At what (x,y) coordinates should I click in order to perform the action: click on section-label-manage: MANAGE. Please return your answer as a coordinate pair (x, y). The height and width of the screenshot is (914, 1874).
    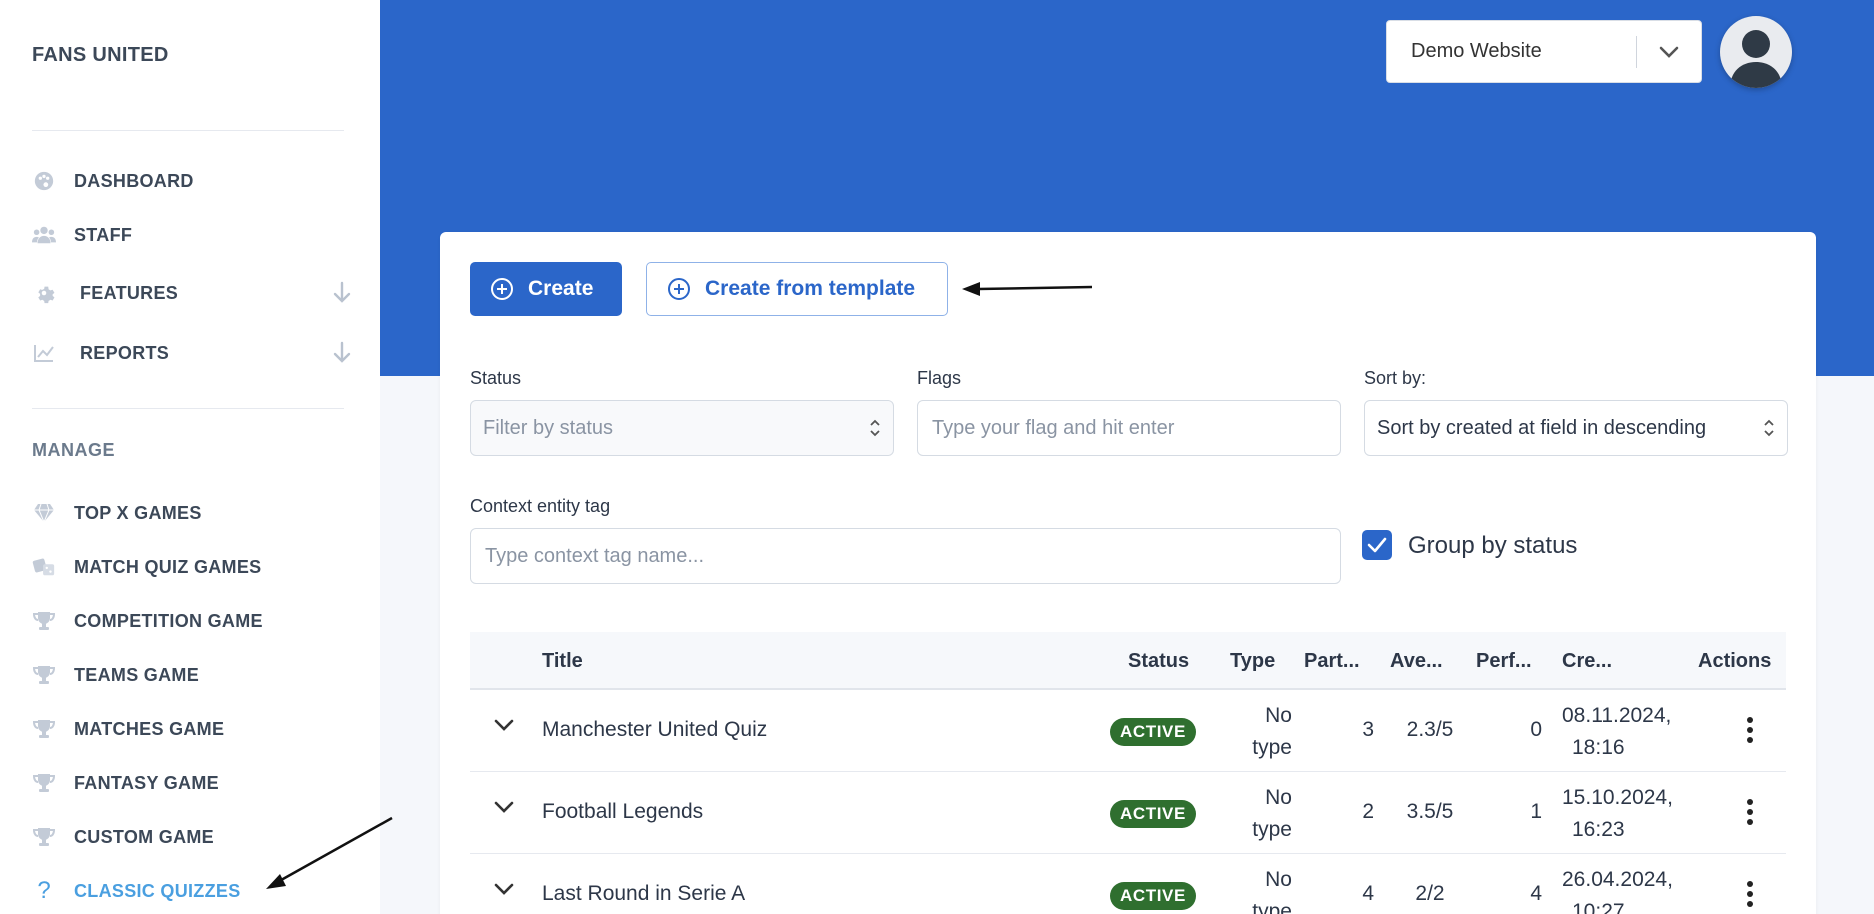
    Looking at the image, I should click on (73, 450).